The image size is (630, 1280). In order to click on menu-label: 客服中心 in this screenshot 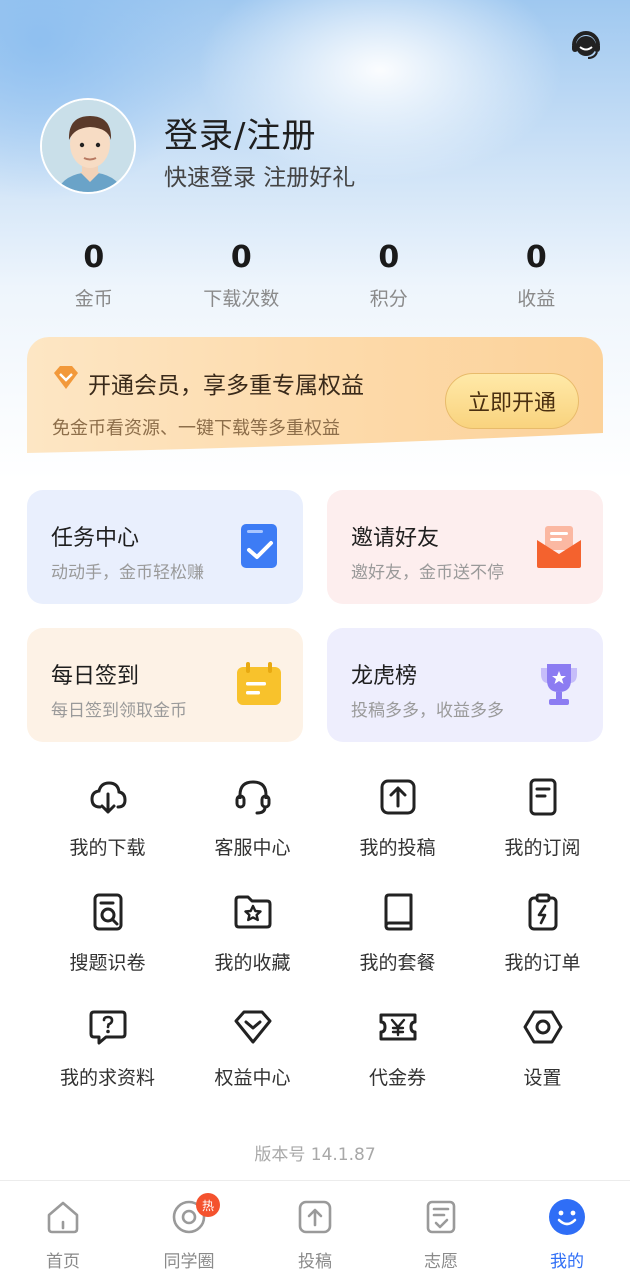, I will do `click(252, 848)`.